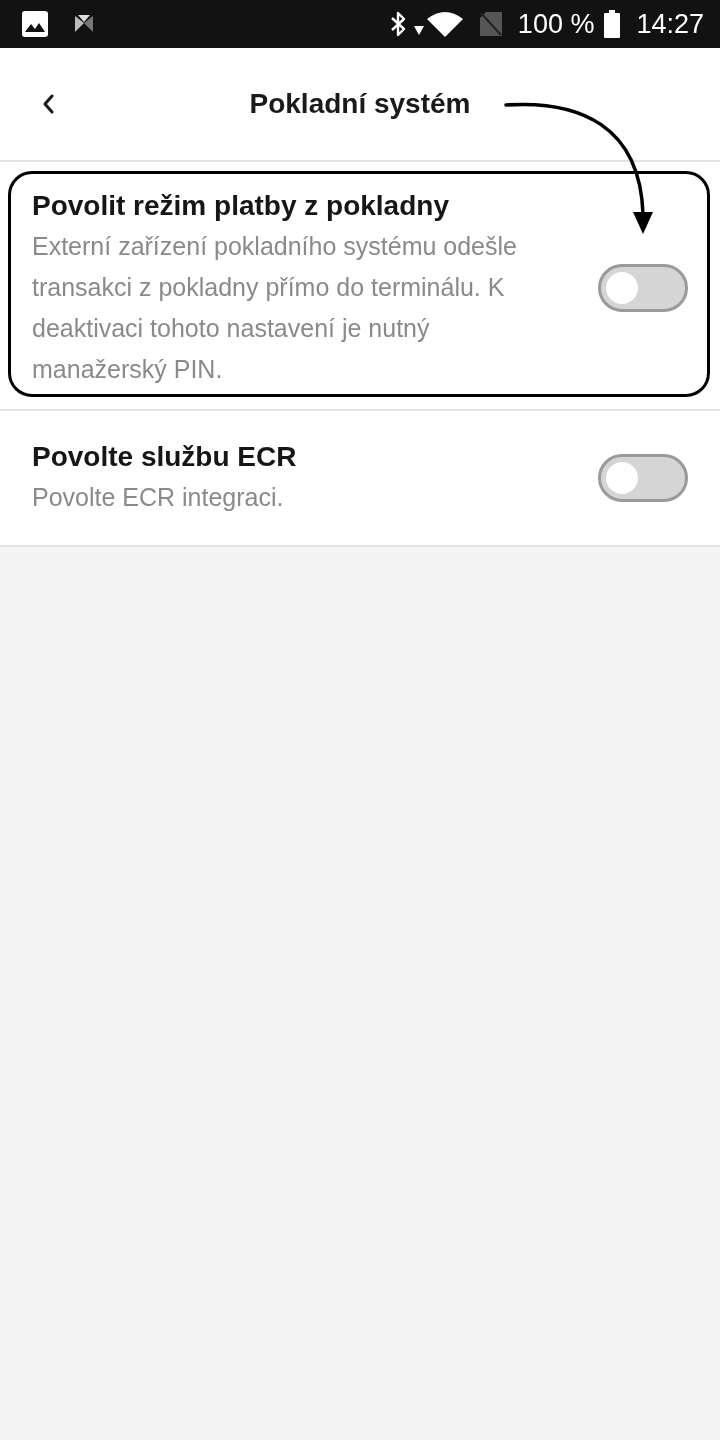 This screenshot has width=720, height=1440. What do you see at coordinates (158, 497) in the screenshot?
I see `setting-description: Povolte ECR integraci.` at bounding box center [158, 497].